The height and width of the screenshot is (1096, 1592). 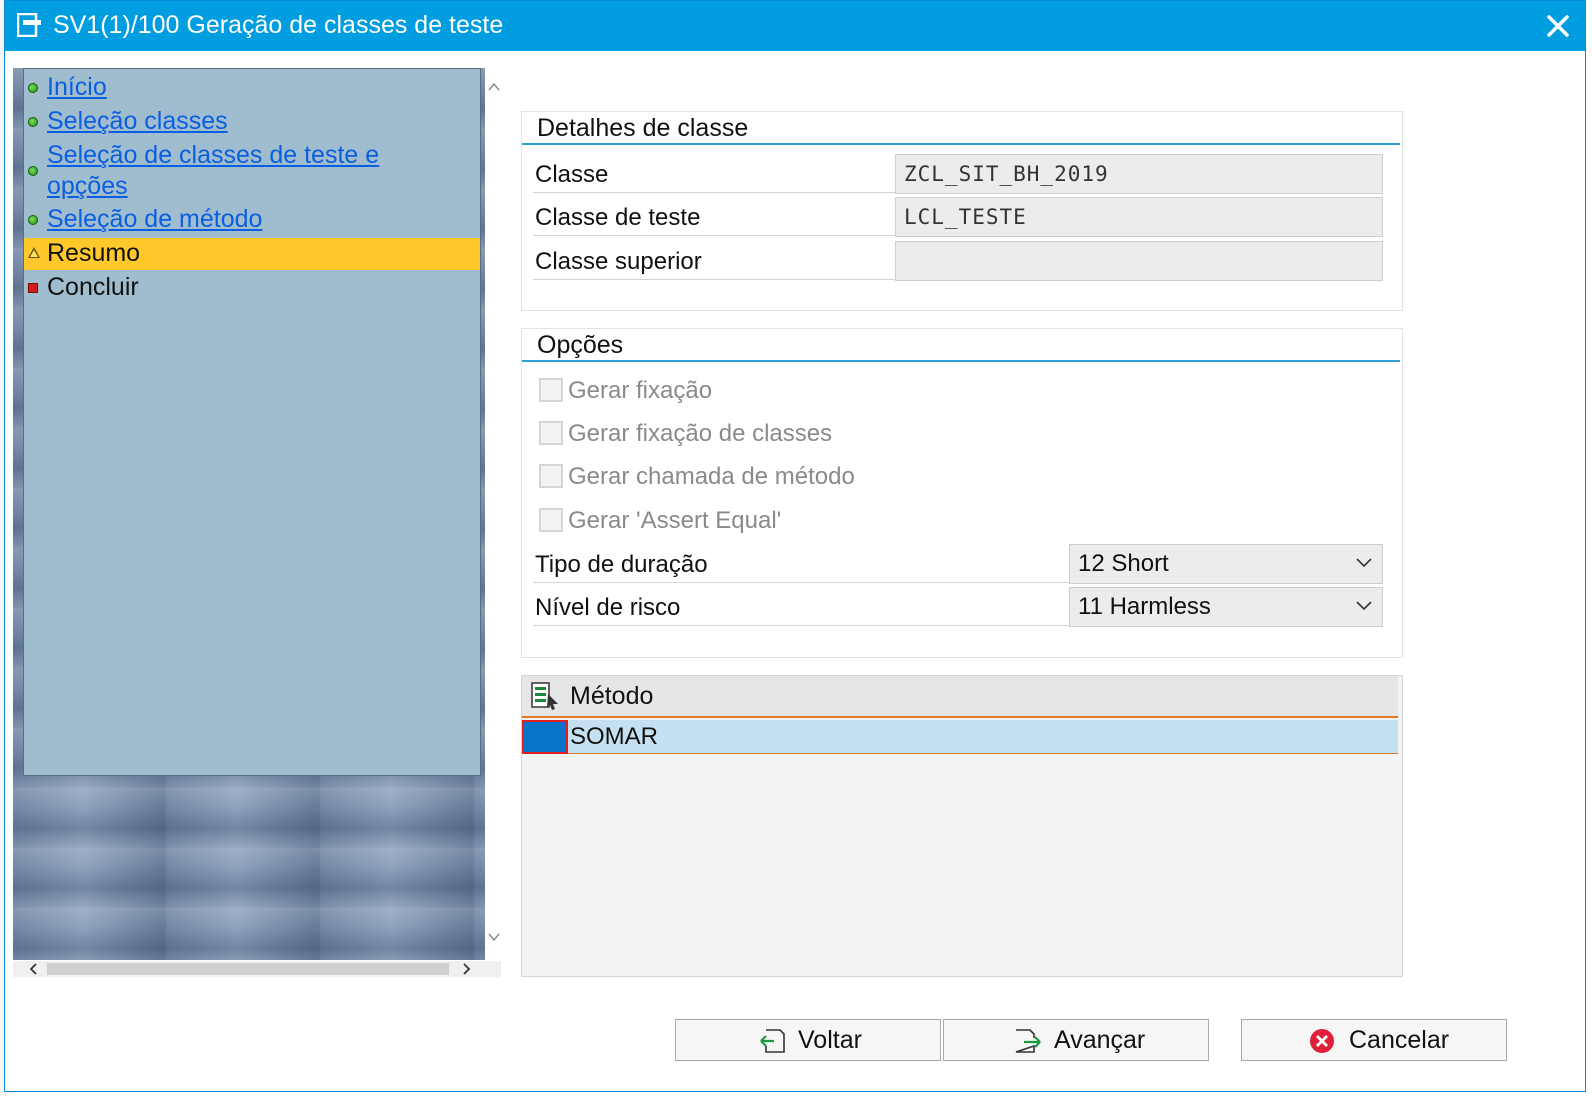 I want to click on generate-assert-equal-checkbox, so click(x=551, y=520).